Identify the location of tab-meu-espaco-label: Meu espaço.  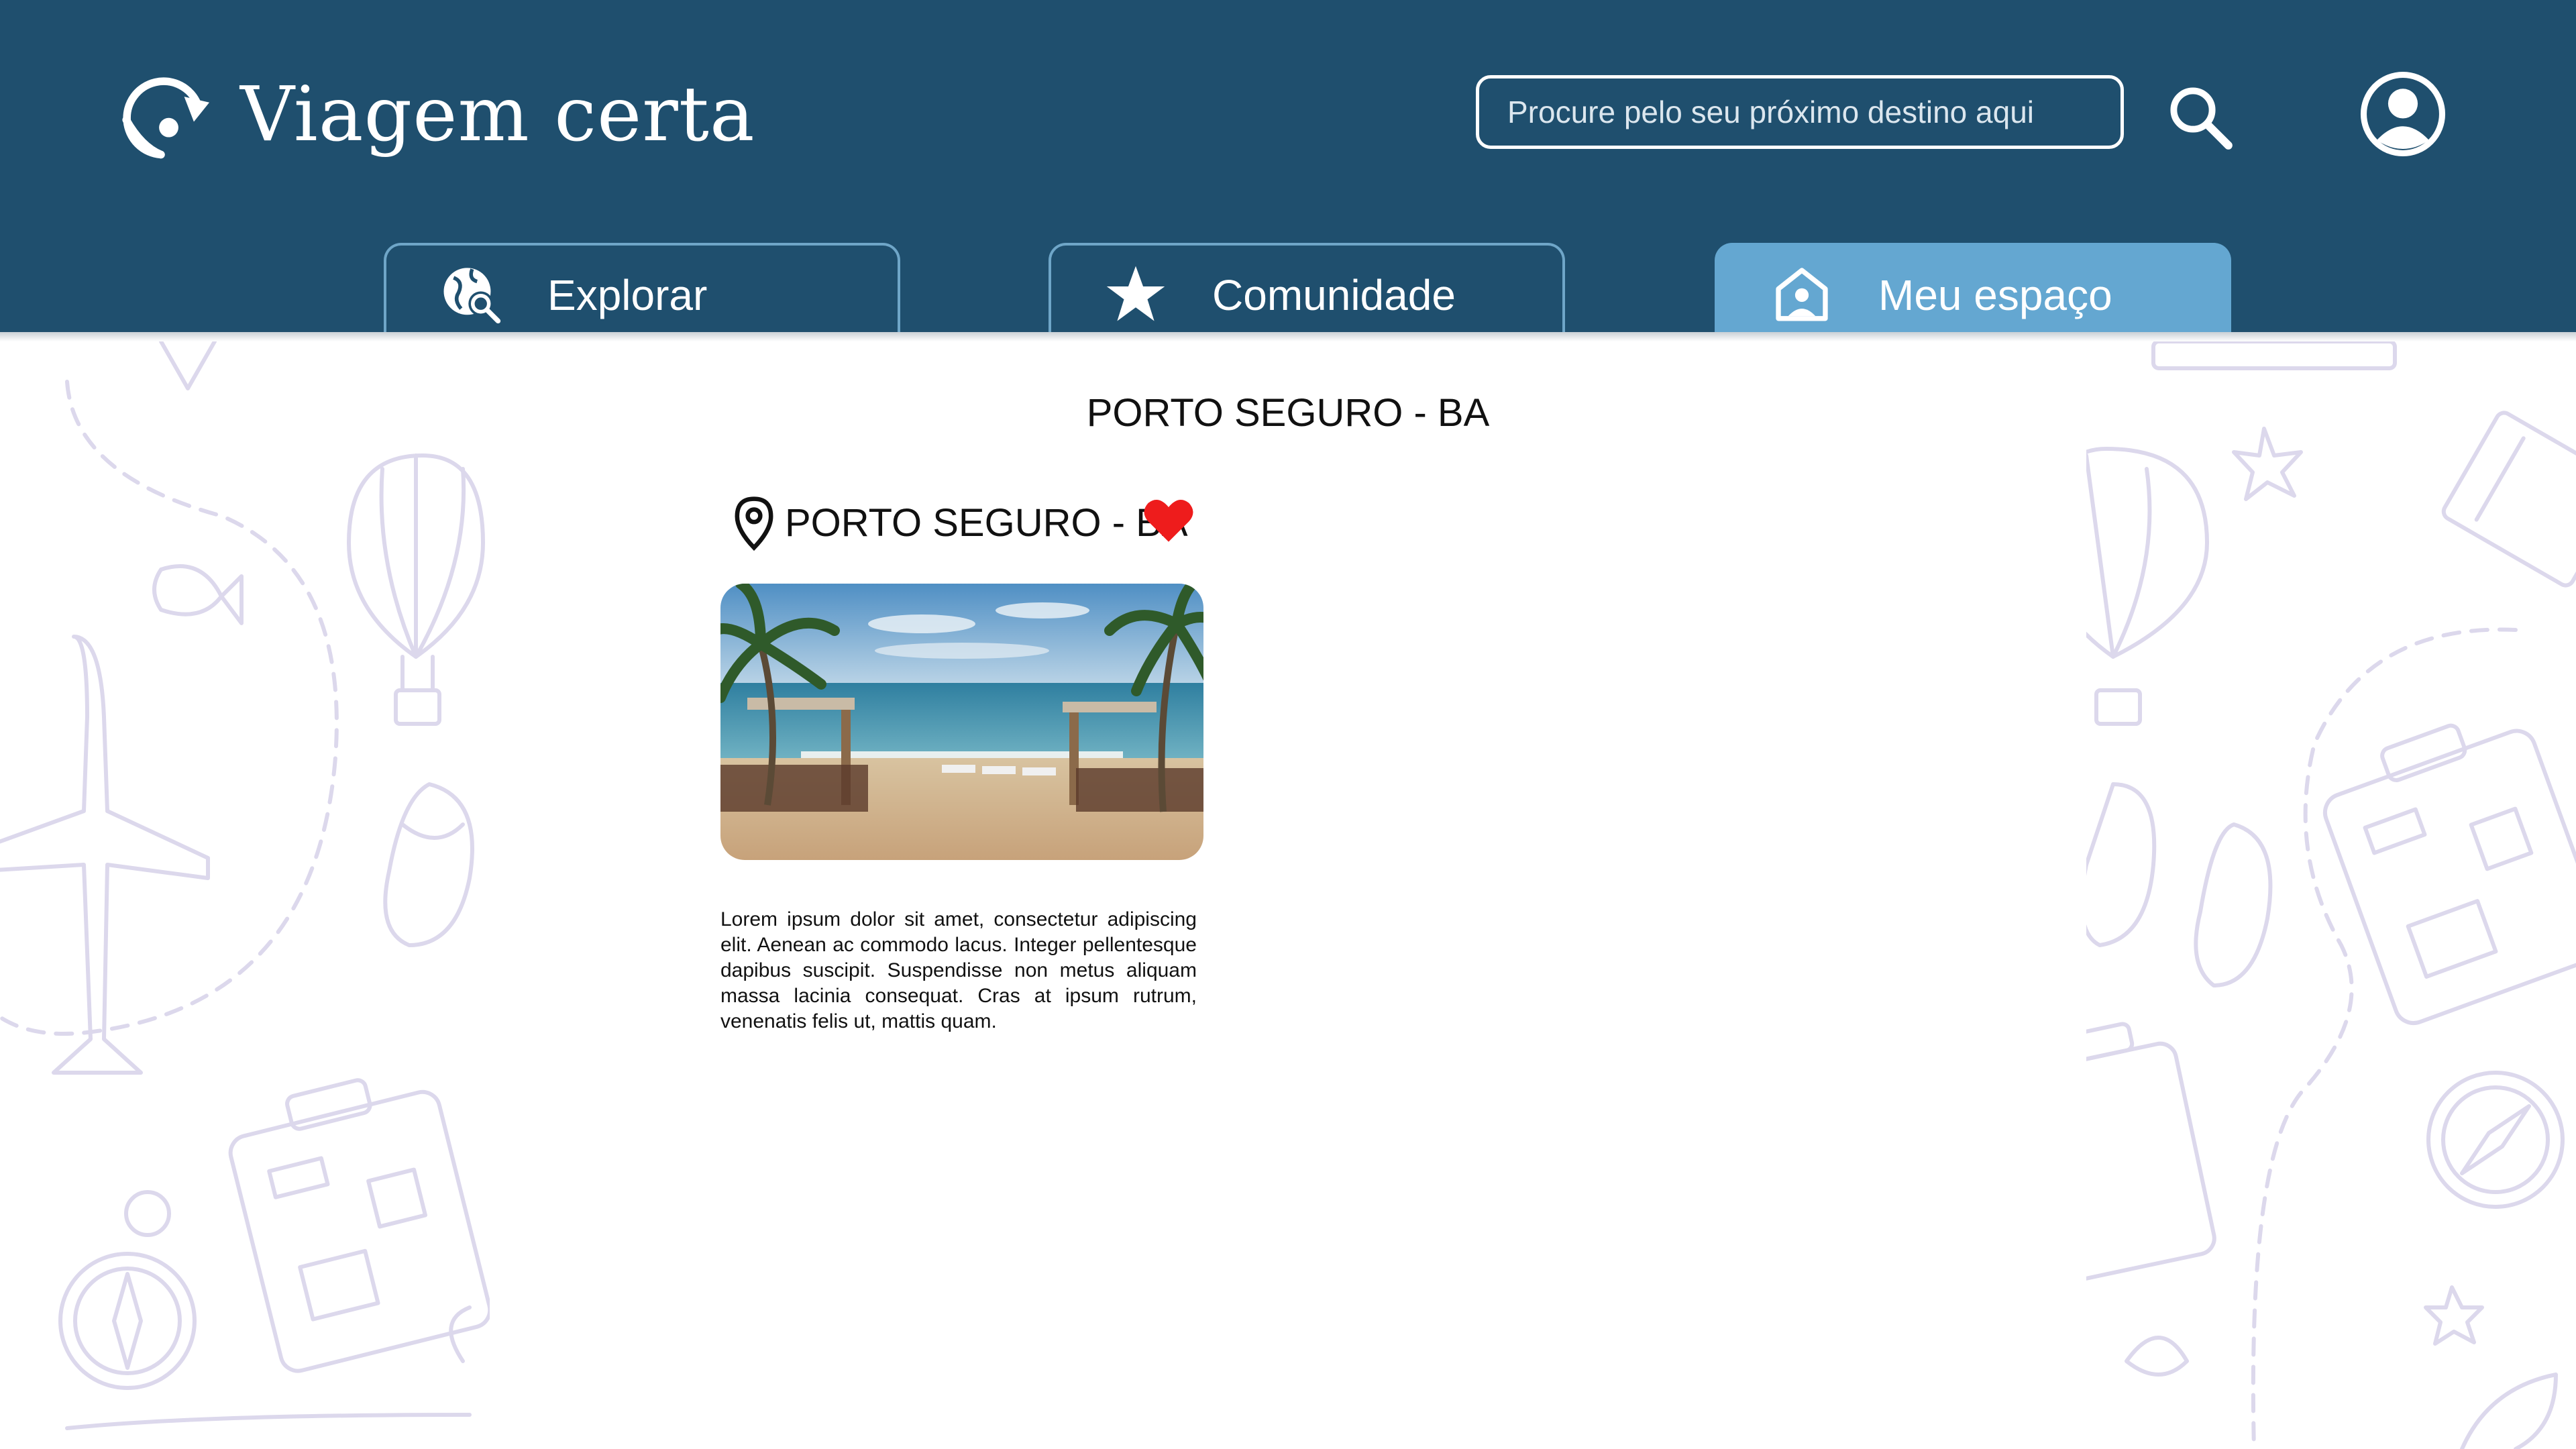
(1995, 295).